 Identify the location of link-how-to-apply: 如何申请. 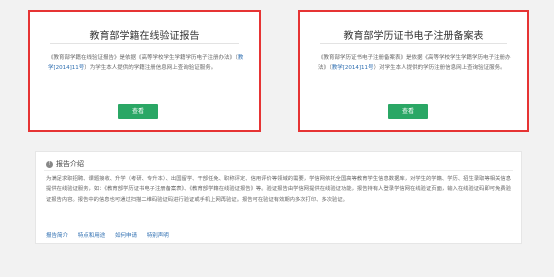
(126, 236).